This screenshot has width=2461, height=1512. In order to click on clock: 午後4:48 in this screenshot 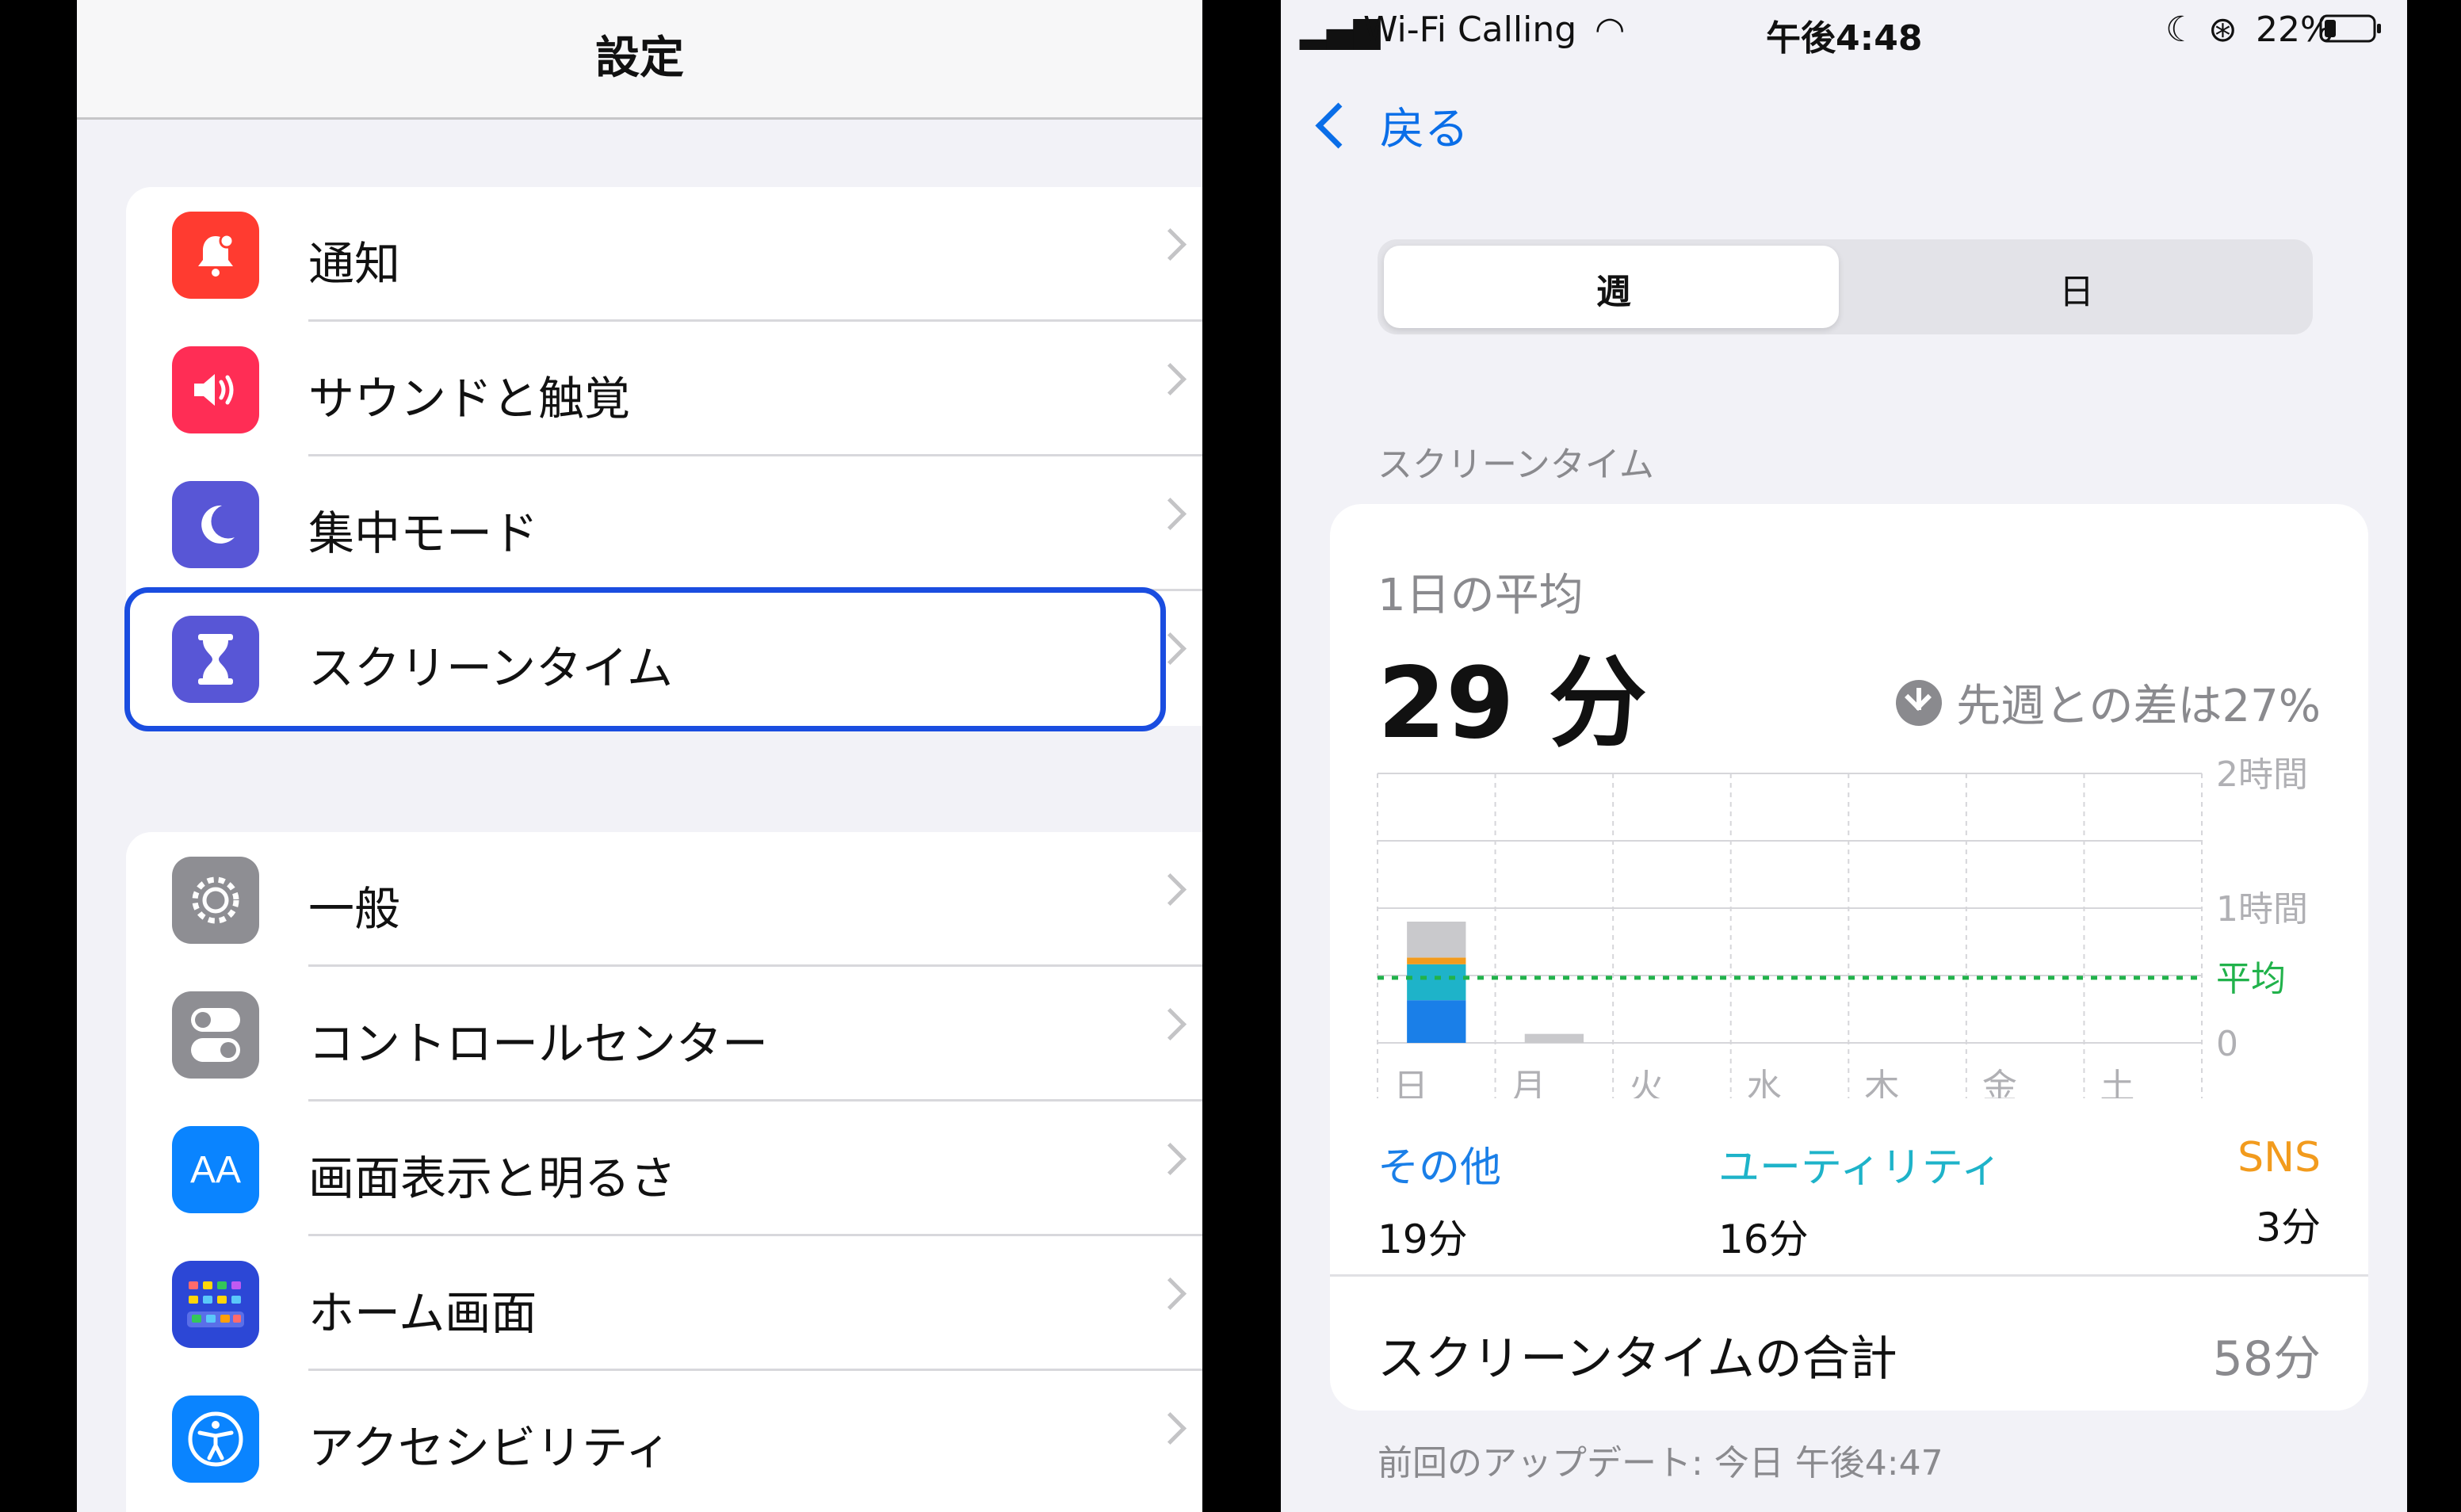, I will do `click(1844, 38)`.